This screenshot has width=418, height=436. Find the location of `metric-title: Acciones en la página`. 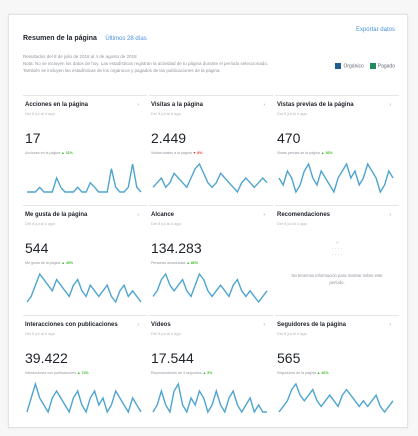

metric-title: Acciones en la página is located at coordinates (56, 105).